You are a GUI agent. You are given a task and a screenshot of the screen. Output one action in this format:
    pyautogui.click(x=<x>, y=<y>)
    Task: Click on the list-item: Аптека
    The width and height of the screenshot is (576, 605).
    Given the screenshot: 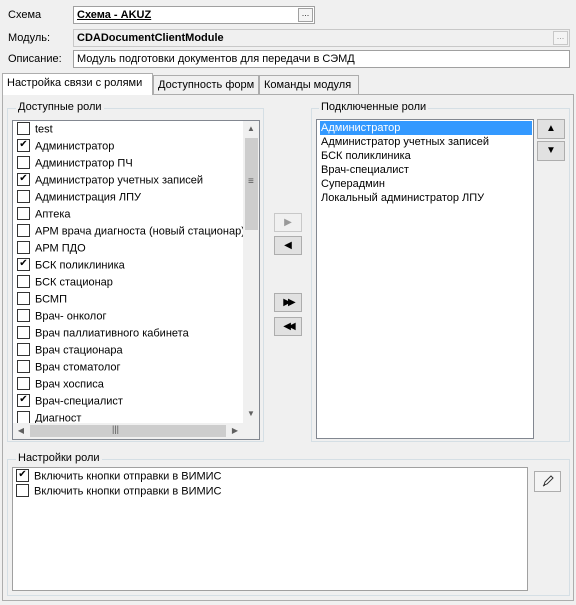 What is the action you would take?
    pyautogui.click(x=44, y=216)
    